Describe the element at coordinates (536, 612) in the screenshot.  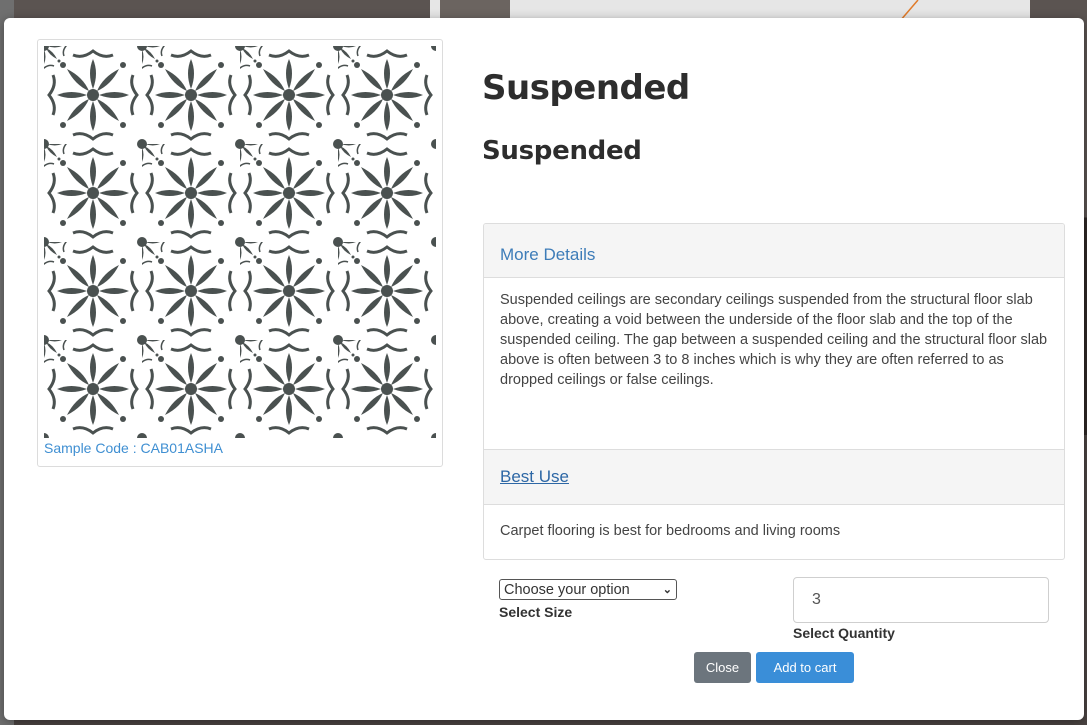
I see `size-label: Select Size` at that location.